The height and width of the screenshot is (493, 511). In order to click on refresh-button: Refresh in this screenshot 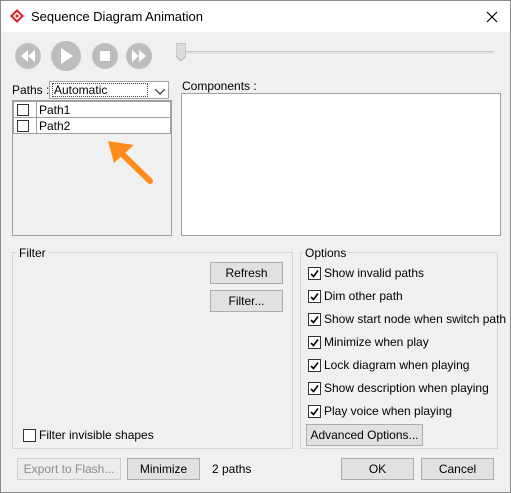, I will do `click(246, 273)`.